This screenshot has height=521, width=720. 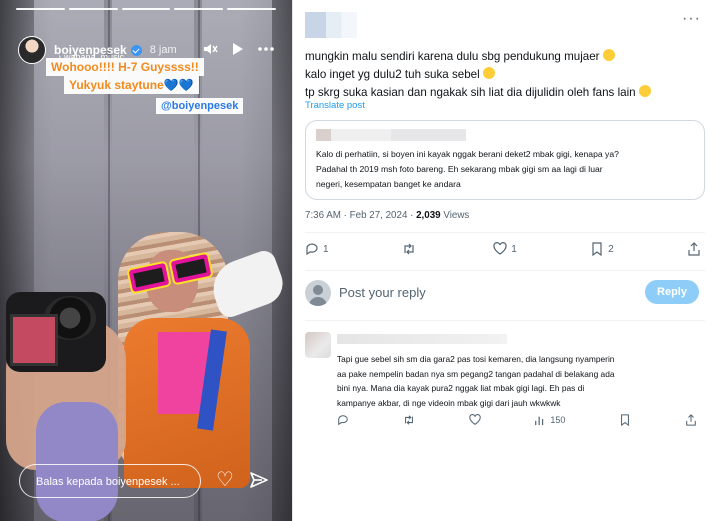 What do you see at coordinates (77, 461) in the screenshot?
I see `photographer-sleeve` at bounding box center [77, 461].